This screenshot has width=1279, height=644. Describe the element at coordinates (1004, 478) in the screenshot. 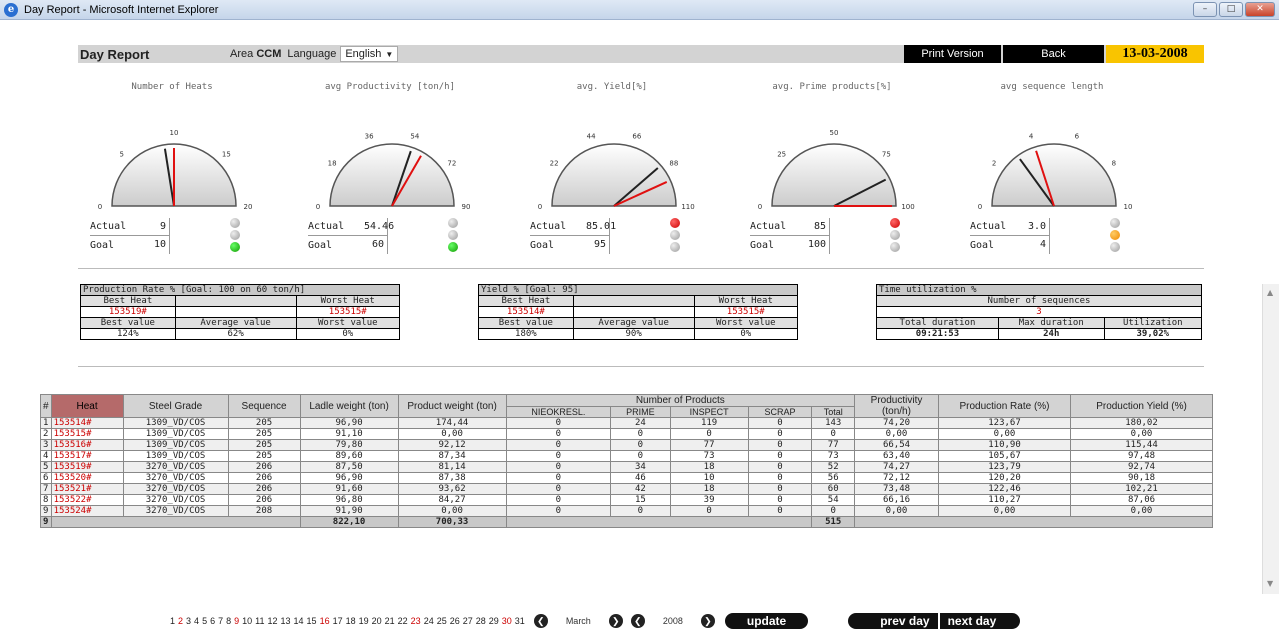

I see `table-cell: 120,20` at that location.